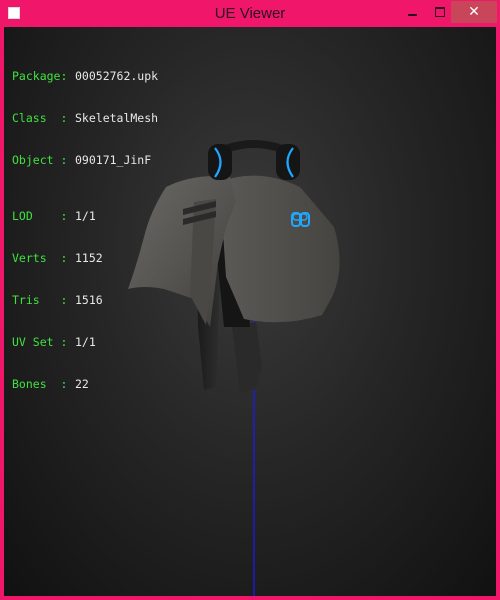  Describe the element at coordinates (412, 15) in the screenshot. I see `minimize-icon` at that location.